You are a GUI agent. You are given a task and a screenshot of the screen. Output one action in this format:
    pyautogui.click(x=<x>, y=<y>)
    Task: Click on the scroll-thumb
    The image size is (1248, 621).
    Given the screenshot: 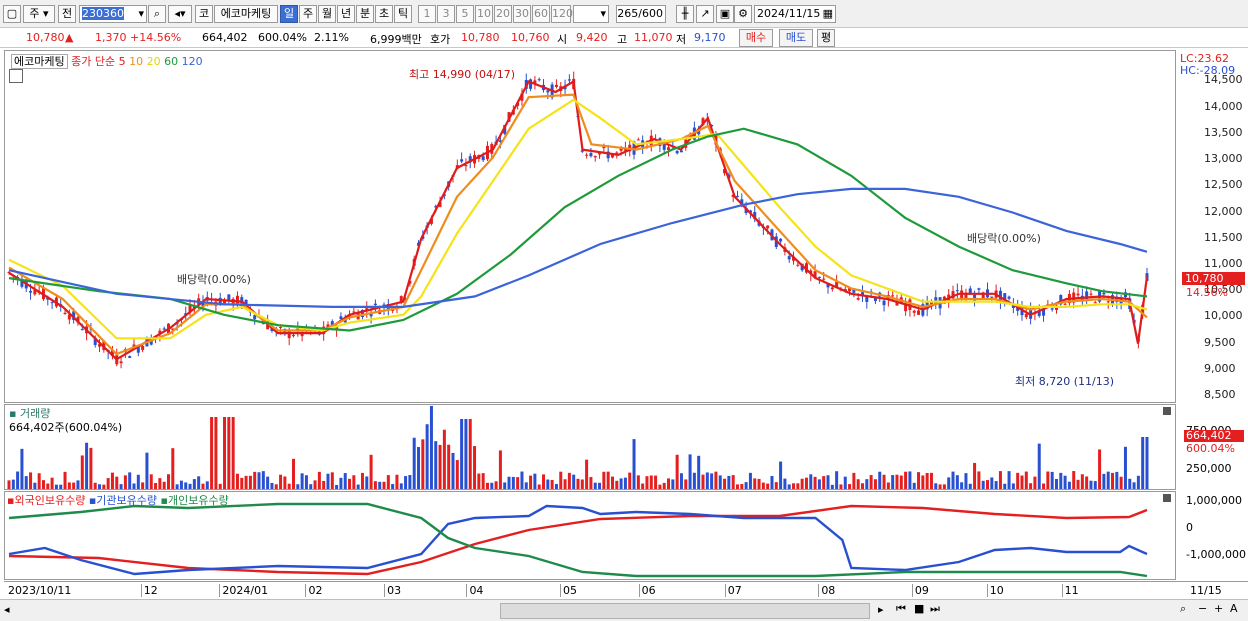 What is the action you would take?
    pyautogui.click(x=685, y=611)
    